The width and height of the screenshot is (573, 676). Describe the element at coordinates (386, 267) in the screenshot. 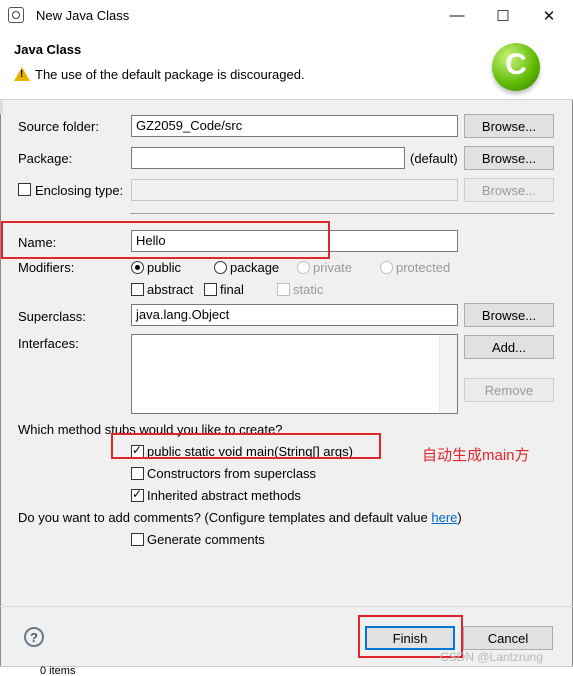

I see `modifier-protected-radio` at that location.